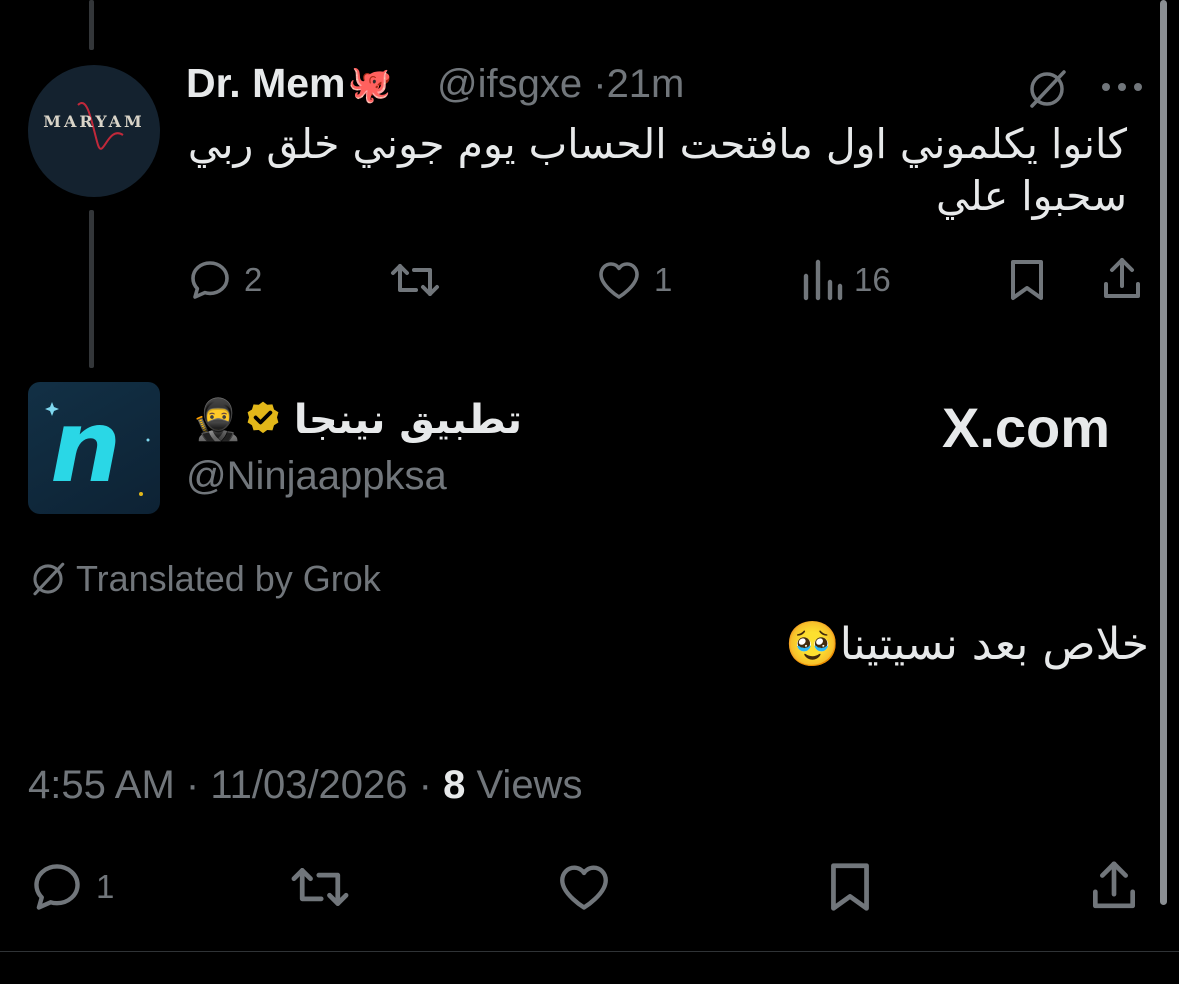 Image resolution: width=1179 pixels, height=984 pixels. Describe the element at coordinates (86, 446) in the screenshot. I see `app-logo-n-icon: n` at that location.